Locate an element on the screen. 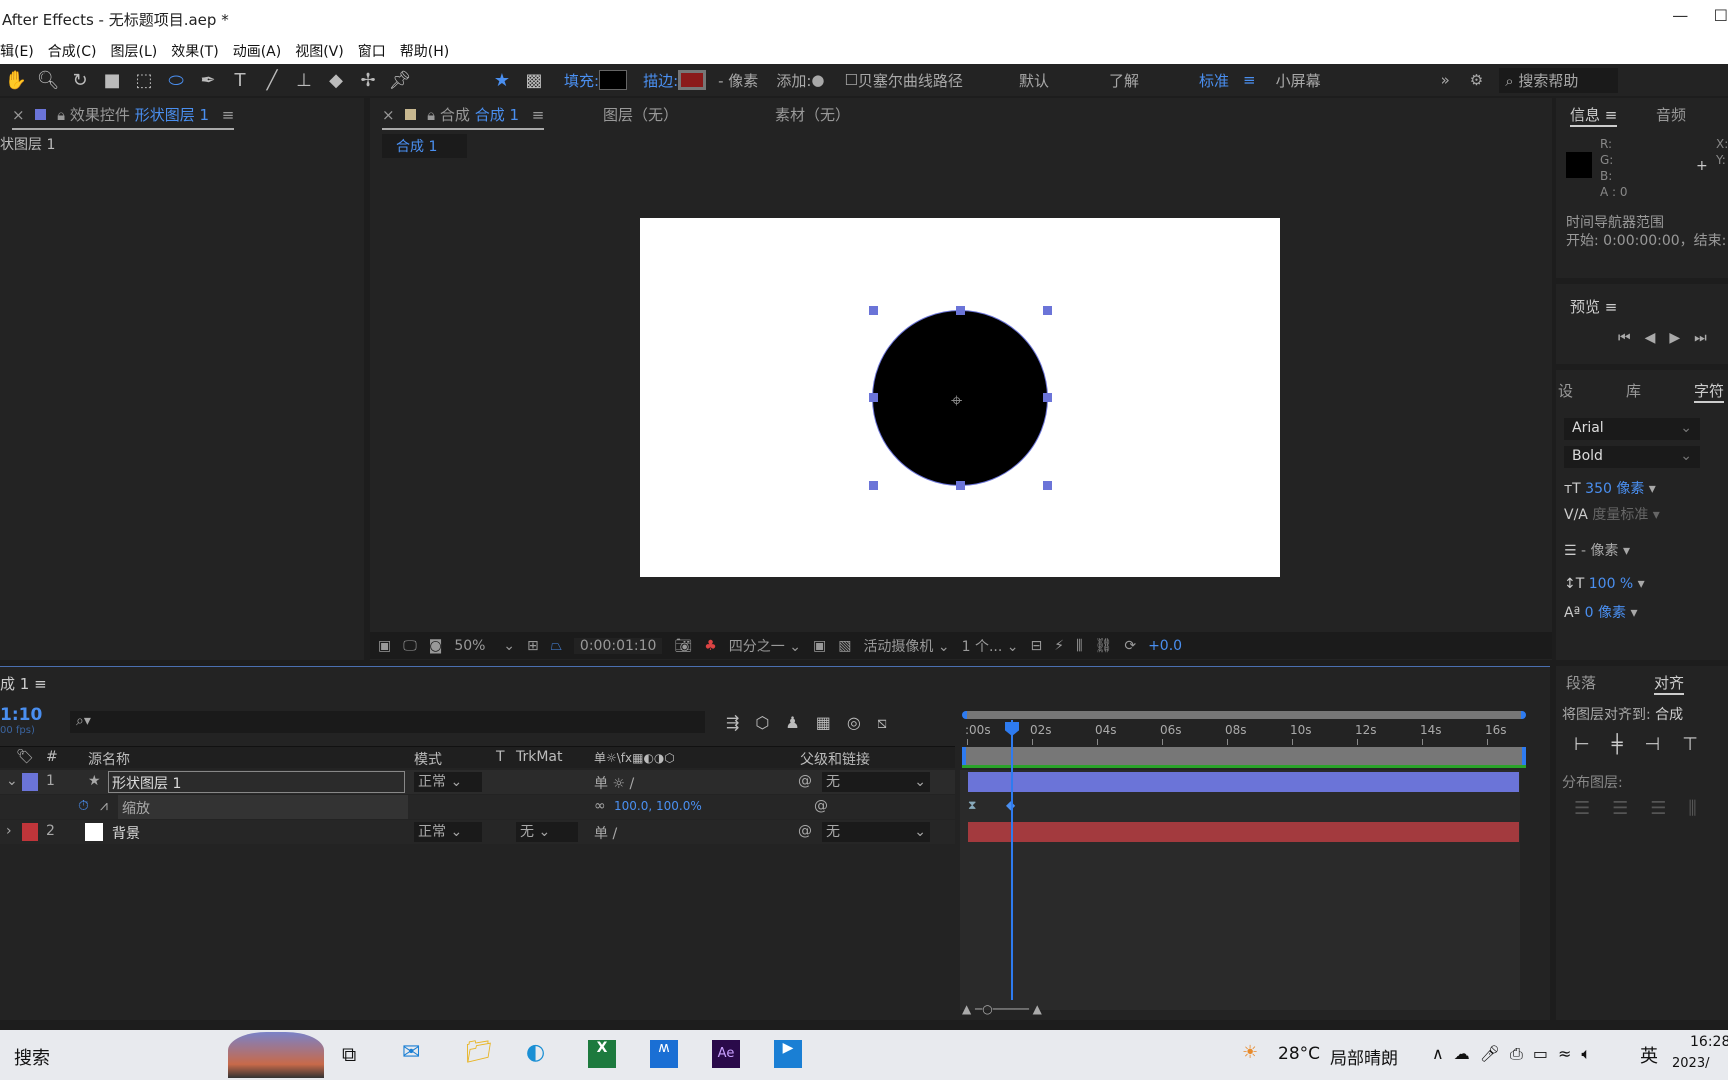 The image size is (1728, 1080). anchor-point-icon: ⌖ is located at coordinates (956, 400).